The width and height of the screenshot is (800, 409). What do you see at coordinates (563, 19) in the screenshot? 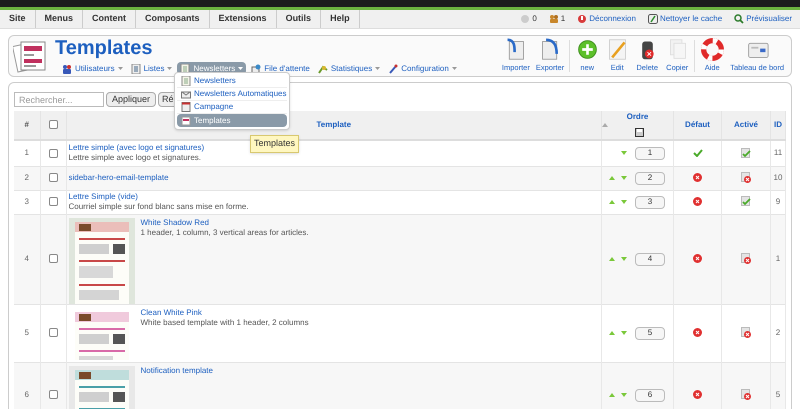
I see `count-label: 1` at bounding box center [563, 19].